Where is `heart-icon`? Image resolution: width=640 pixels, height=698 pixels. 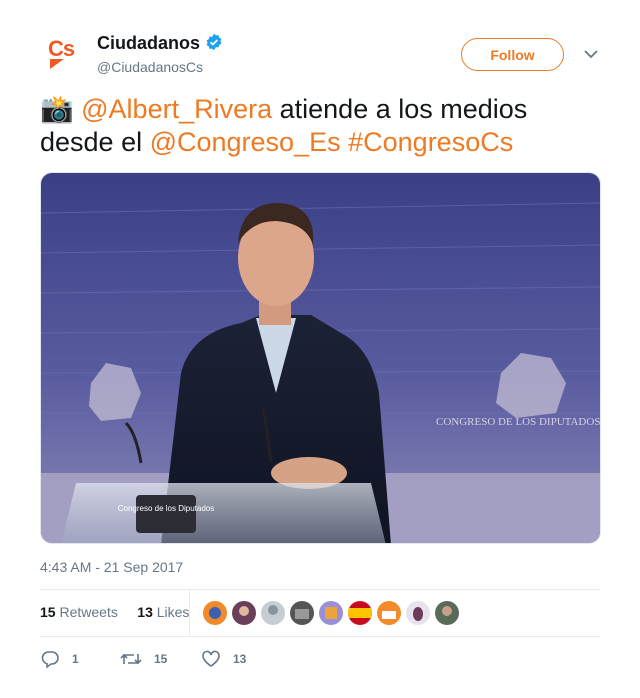
heart-icon is located at coordinates (211, 658).